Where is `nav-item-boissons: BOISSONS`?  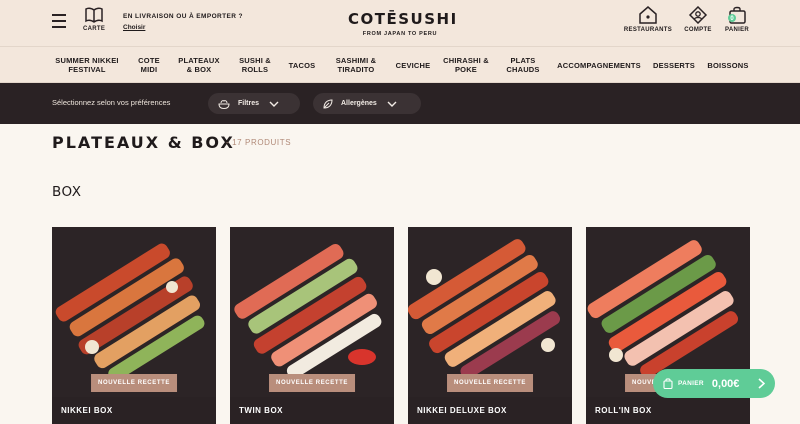
nav-item-boissons: BOISSONS is located at coordinates (728, 65).